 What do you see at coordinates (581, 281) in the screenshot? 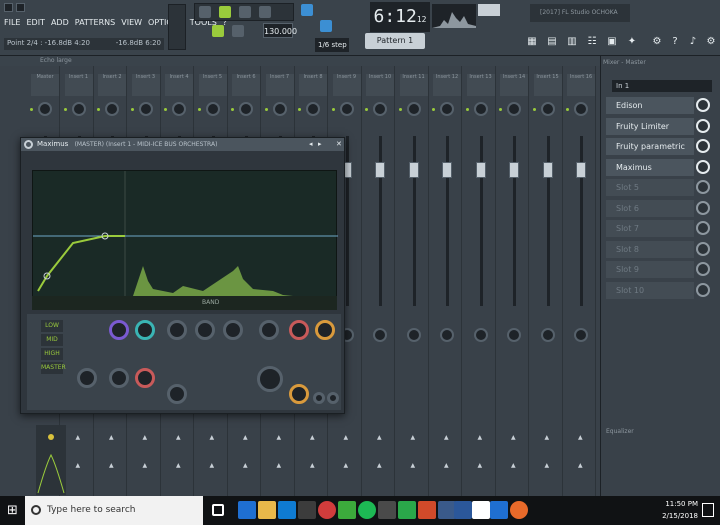
I see `mixer-track: Insert 16 ▲ ▲` at bounding box center [581, 281].